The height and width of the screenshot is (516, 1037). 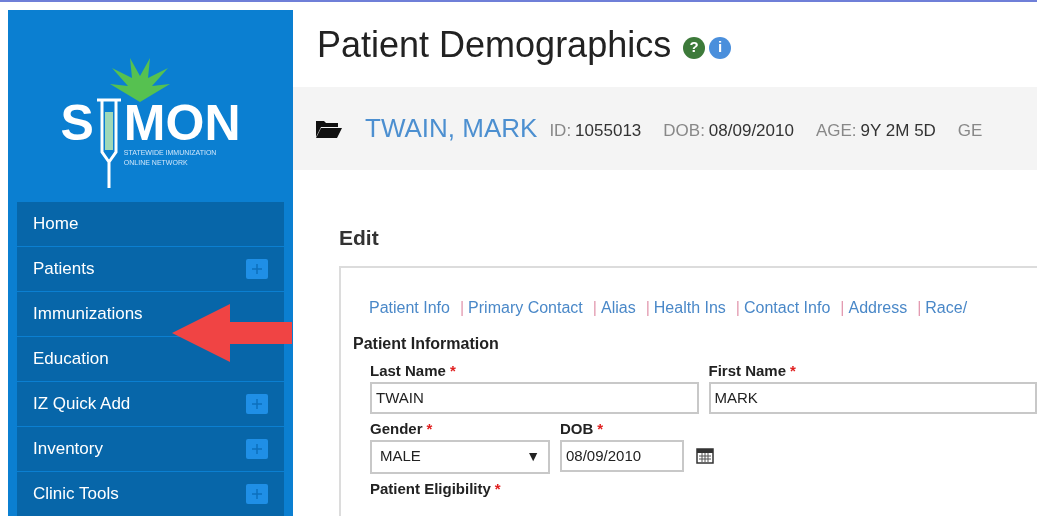 I want to click on section-link: Address, so click(x=878, y=307).